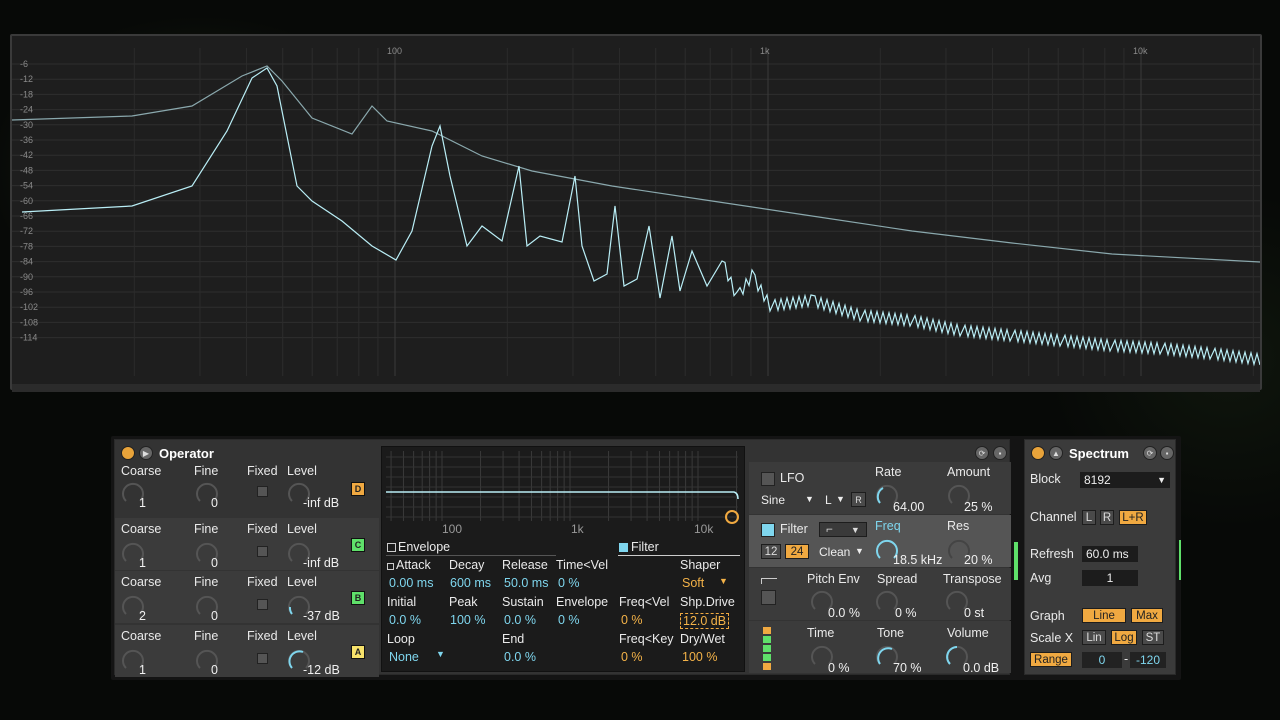 This screenshot has height=720, width=1280. I want to click on initial-value: 0.0 %, so click(405, 620).